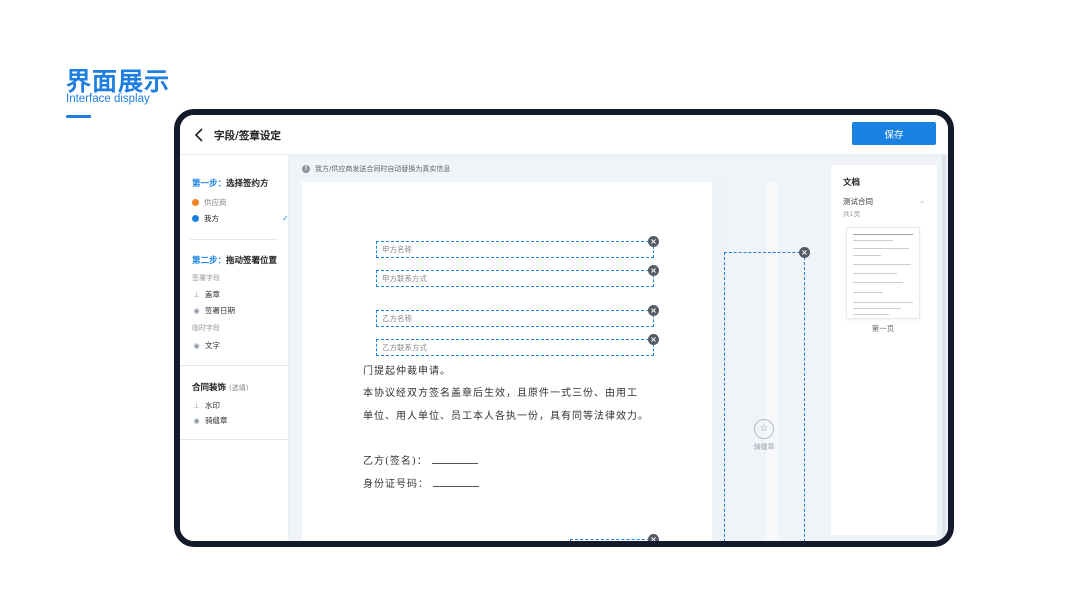 This screenshot has width=1067, height=600. Describe the element at coordinates (209, 184) in the screenshot. I see `step-one-prefix: 第一步：` at that location.